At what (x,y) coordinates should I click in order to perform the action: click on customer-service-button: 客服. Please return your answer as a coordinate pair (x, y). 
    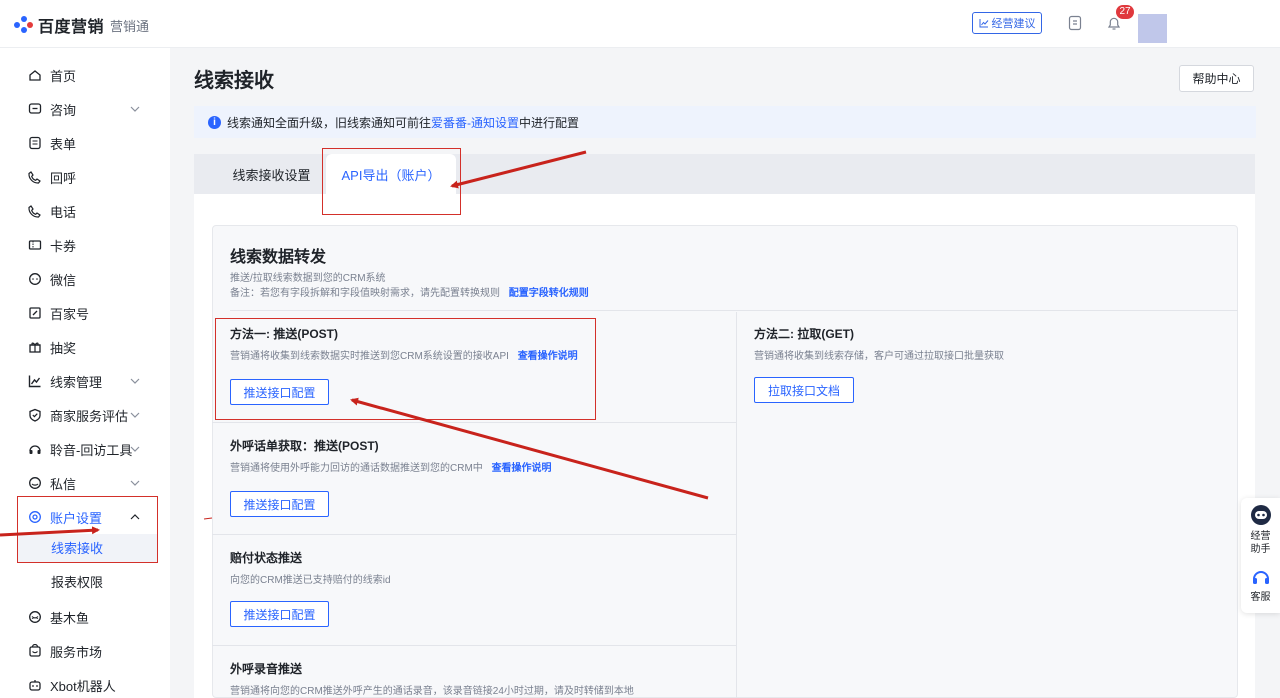
    Looking at the image, I should click on (1260, 586).